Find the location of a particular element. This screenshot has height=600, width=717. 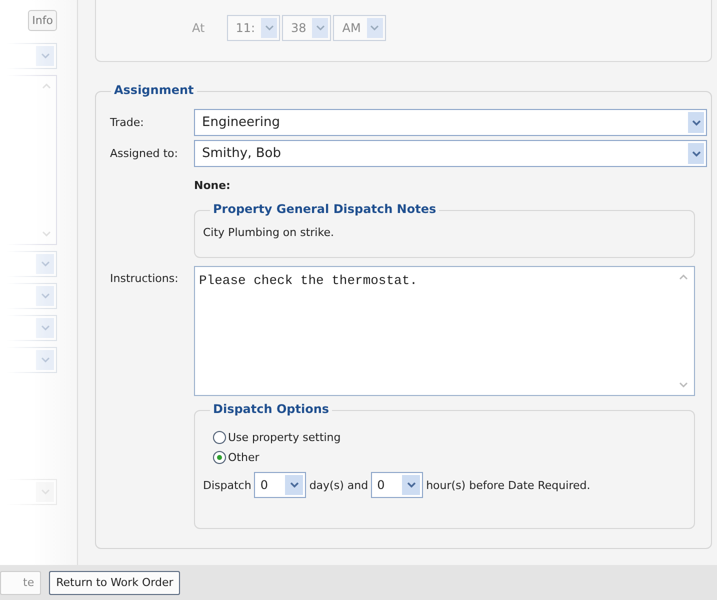

trade-dropdown: Engineering is located at coordinates (450, 122).